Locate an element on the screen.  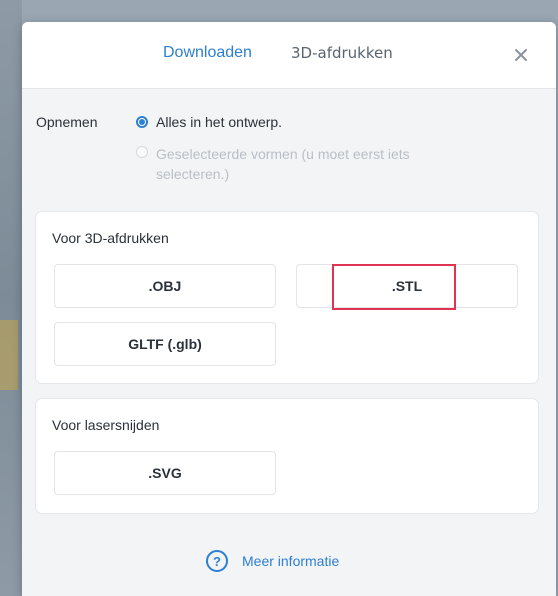
dialog-header: Downloaden 3D-afdrukken is located at coordinates (289, 55).